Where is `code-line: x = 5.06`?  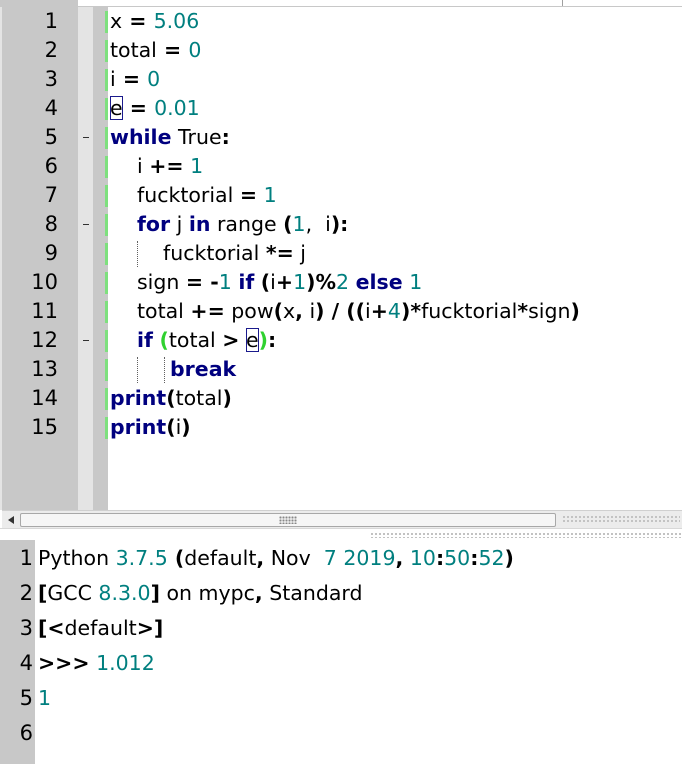
code-line: x = 5.06 is located at coordinates (387, 21).